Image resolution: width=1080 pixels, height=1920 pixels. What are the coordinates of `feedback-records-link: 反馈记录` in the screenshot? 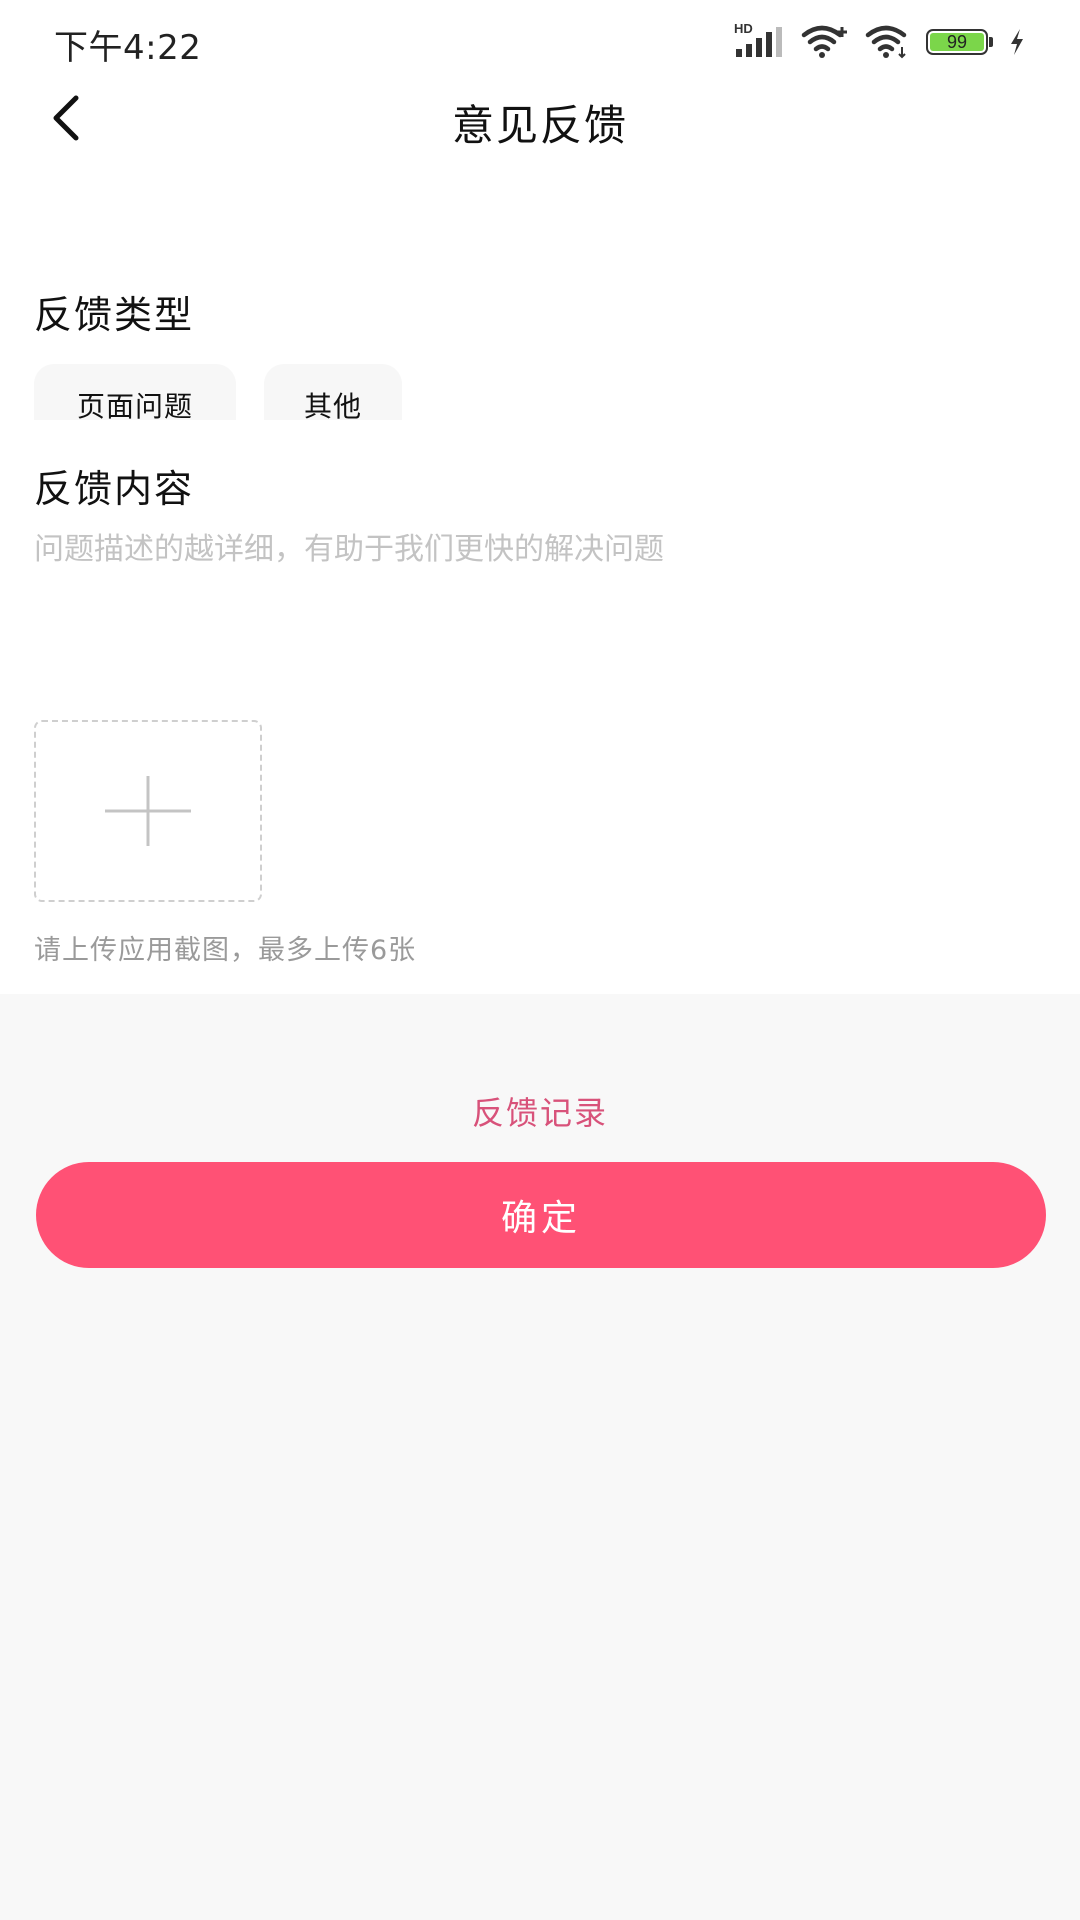 It's located at (540, 1111).